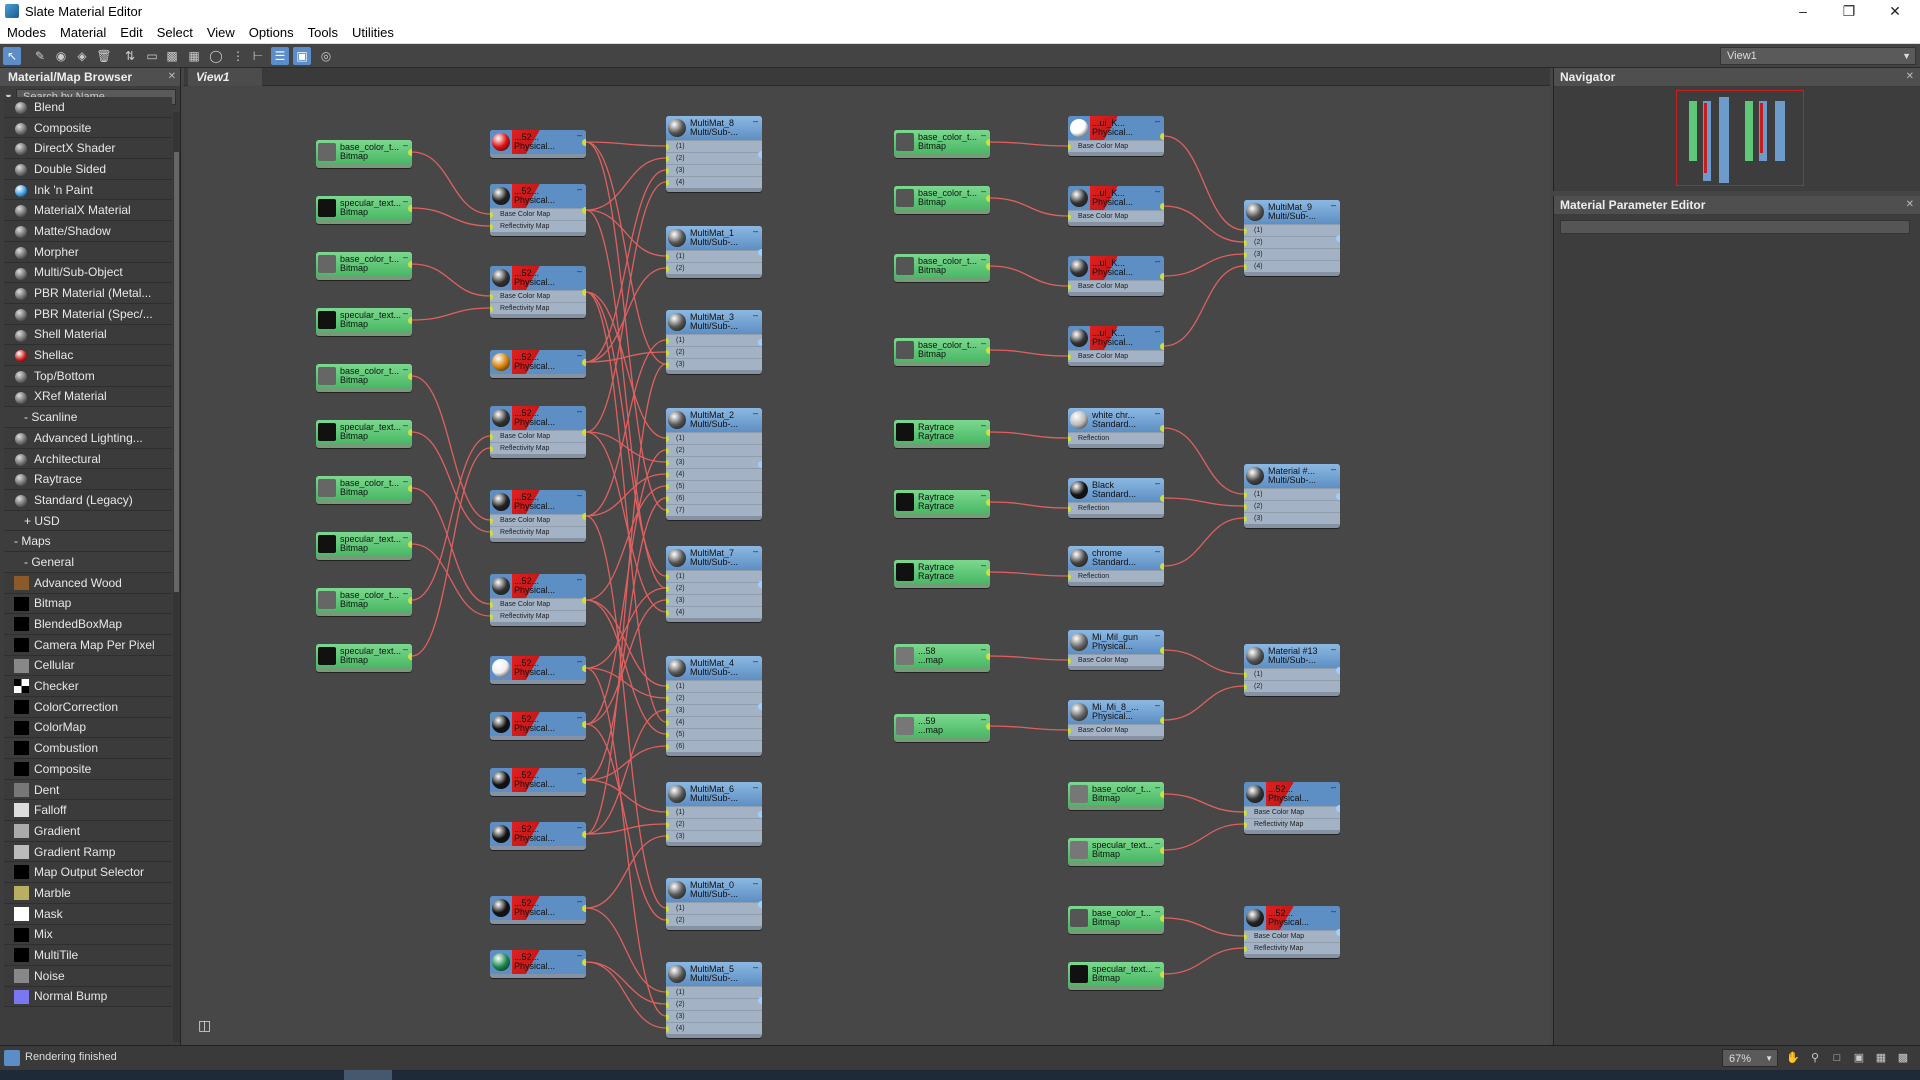  What do you see at coordinates (1116, 420) in the screenshot?
I see `node-header: white chr... Standard... ‒` at bounding box center [1116, 420].